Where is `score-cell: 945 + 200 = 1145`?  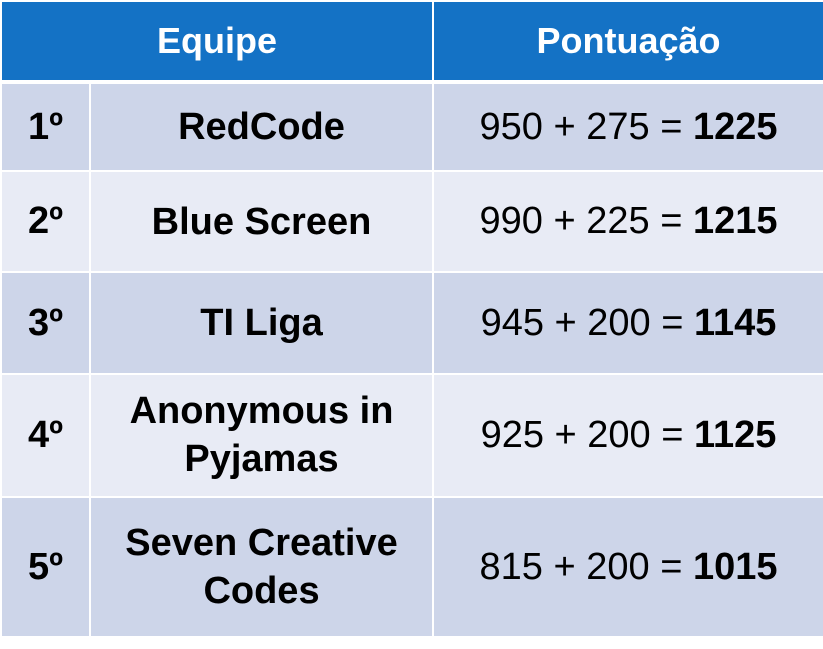
score-cell: 945 + 200 = 1145 is located at coordinates (627, 323).